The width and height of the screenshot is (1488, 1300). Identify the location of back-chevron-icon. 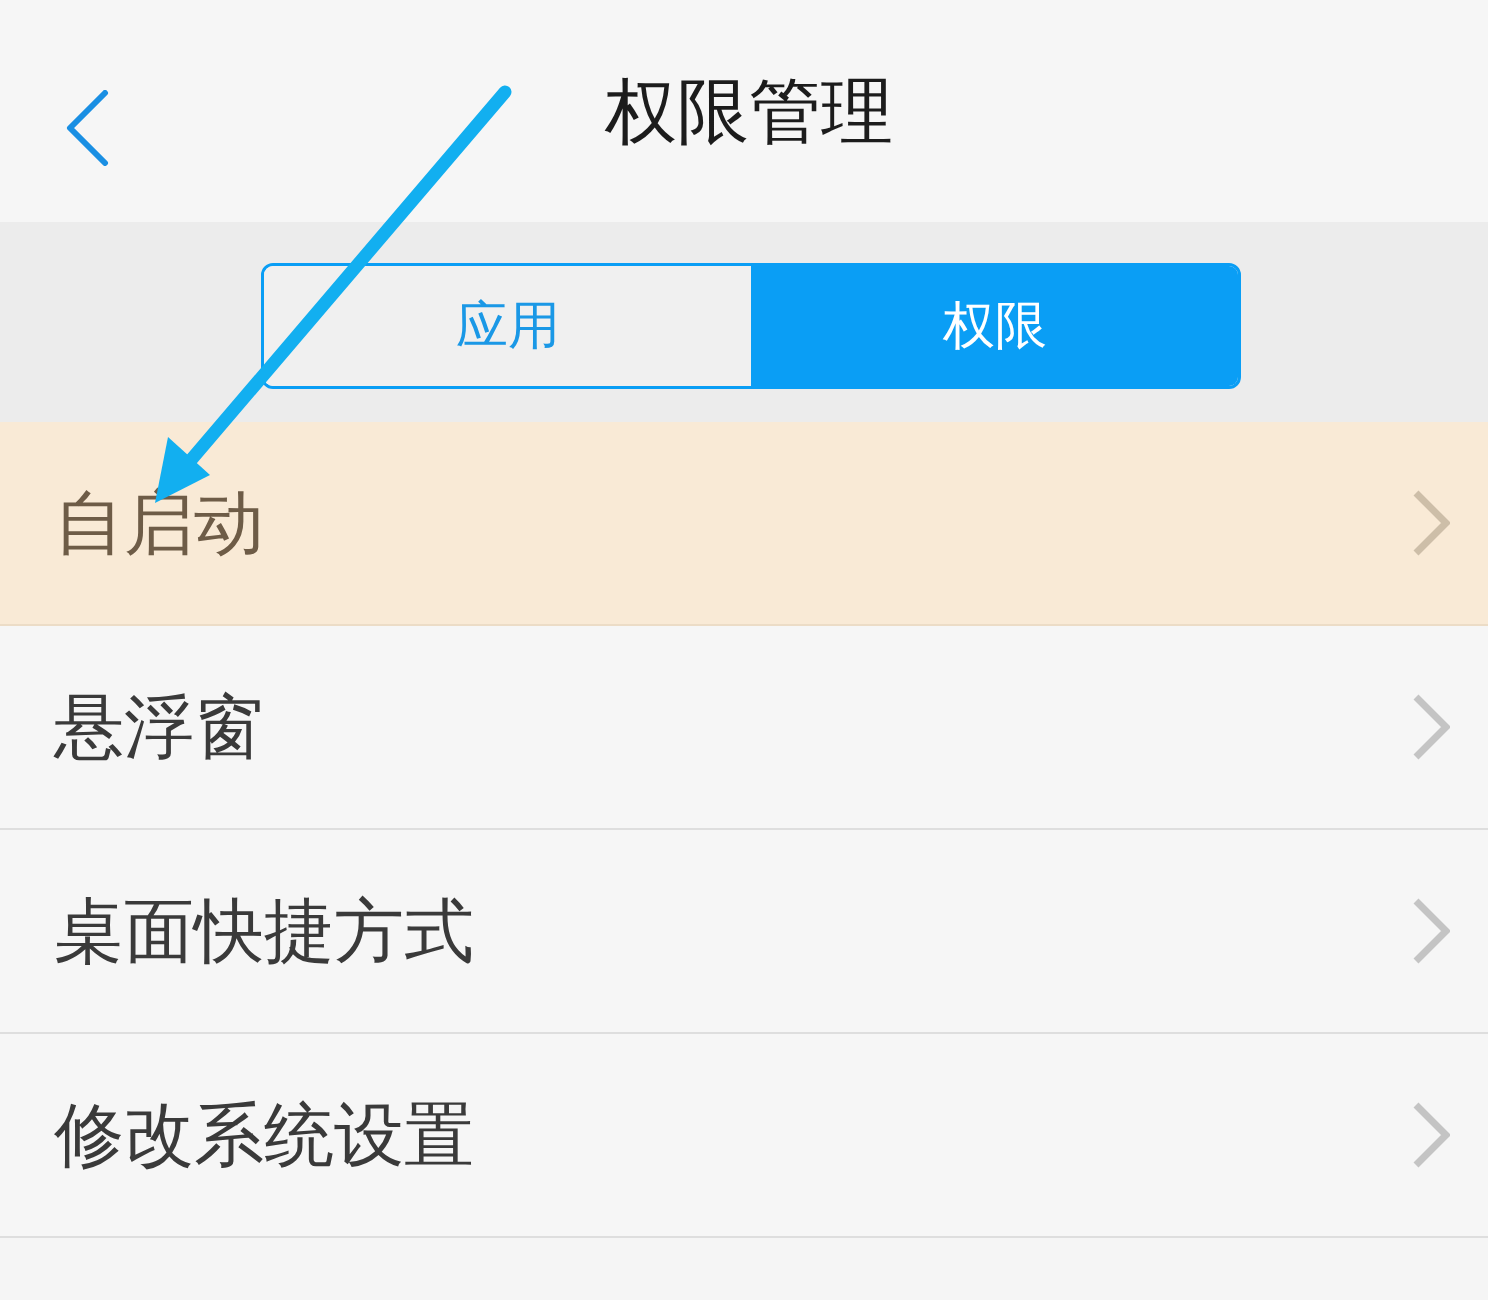
(87, 128).